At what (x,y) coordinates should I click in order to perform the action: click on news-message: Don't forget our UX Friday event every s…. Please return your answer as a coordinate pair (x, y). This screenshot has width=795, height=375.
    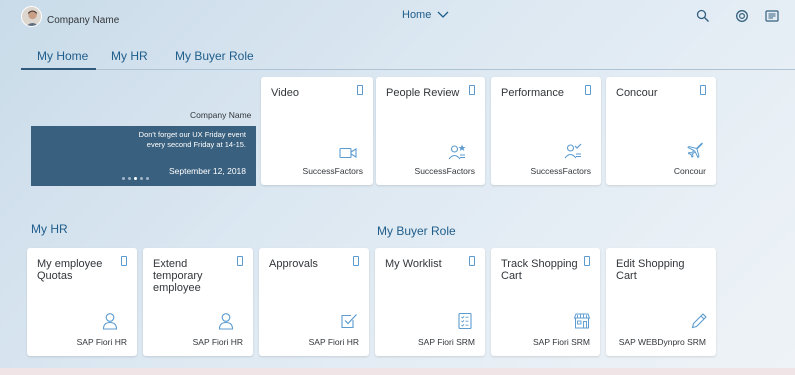
    Looking at the image, I should click on (161, 140).